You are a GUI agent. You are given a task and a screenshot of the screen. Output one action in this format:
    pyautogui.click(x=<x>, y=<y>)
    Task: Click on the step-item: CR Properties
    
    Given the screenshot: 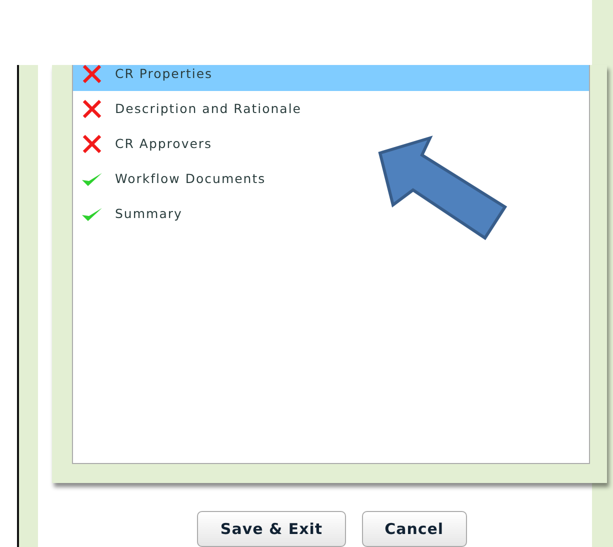 What is the action you would take?
    pyautogui.click(x=331, y=78)
    